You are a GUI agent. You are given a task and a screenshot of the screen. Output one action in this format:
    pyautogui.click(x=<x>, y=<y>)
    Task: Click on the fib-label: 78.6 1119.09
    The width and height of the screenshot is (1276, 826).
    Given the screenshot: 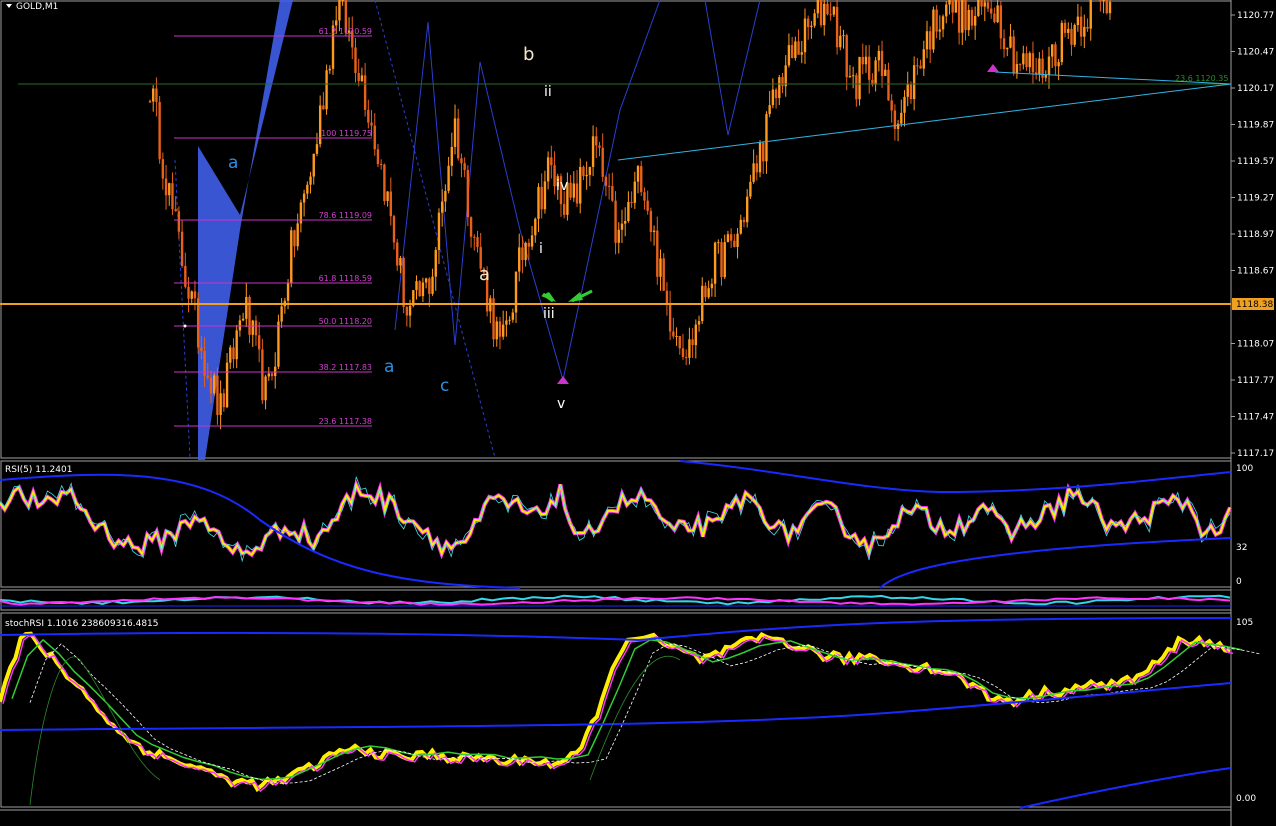 What is the action you would take?
    pyautogui.click(x=345, y=215)
    